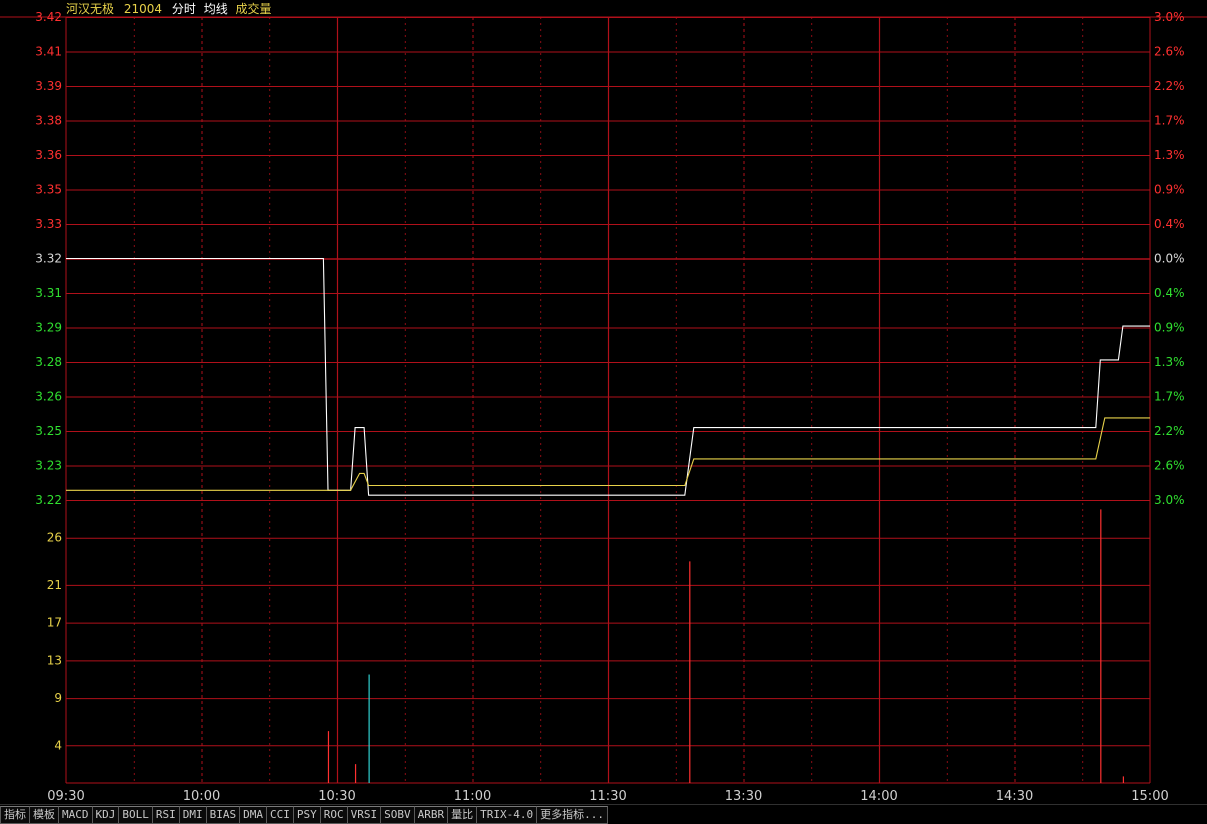  What do you see at coordinates (48, 86) in the screenshot?
I see `price-tick-label: 3.39` at bounding box center [48, 86].